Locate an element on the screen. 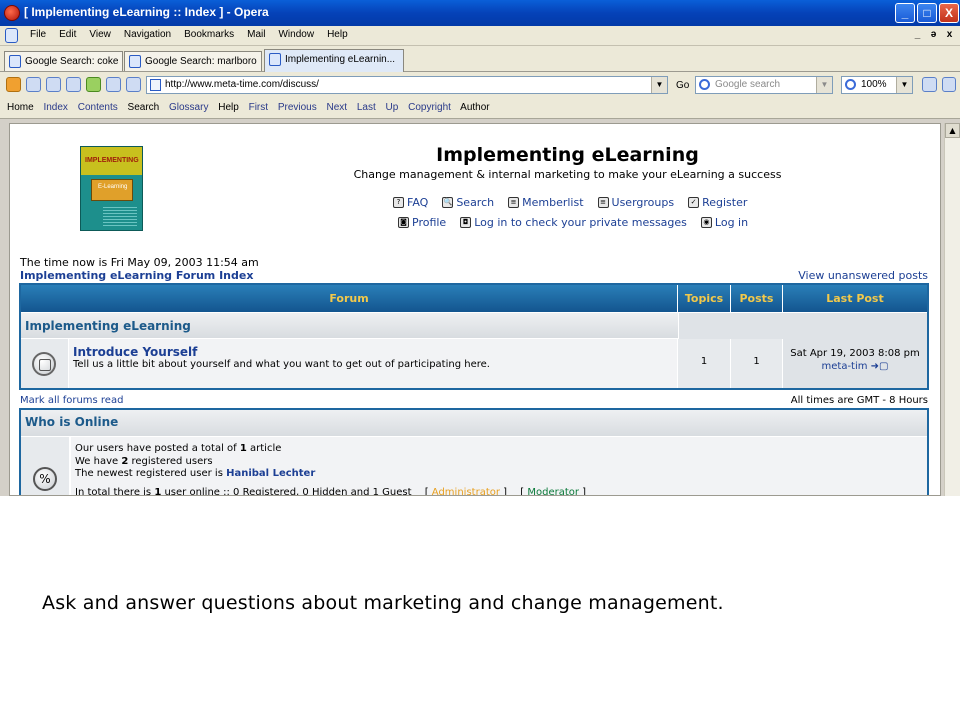 The height and width of the screenshot is (720, 960). menu-edit: Edit is located at coordinates (67, 34).